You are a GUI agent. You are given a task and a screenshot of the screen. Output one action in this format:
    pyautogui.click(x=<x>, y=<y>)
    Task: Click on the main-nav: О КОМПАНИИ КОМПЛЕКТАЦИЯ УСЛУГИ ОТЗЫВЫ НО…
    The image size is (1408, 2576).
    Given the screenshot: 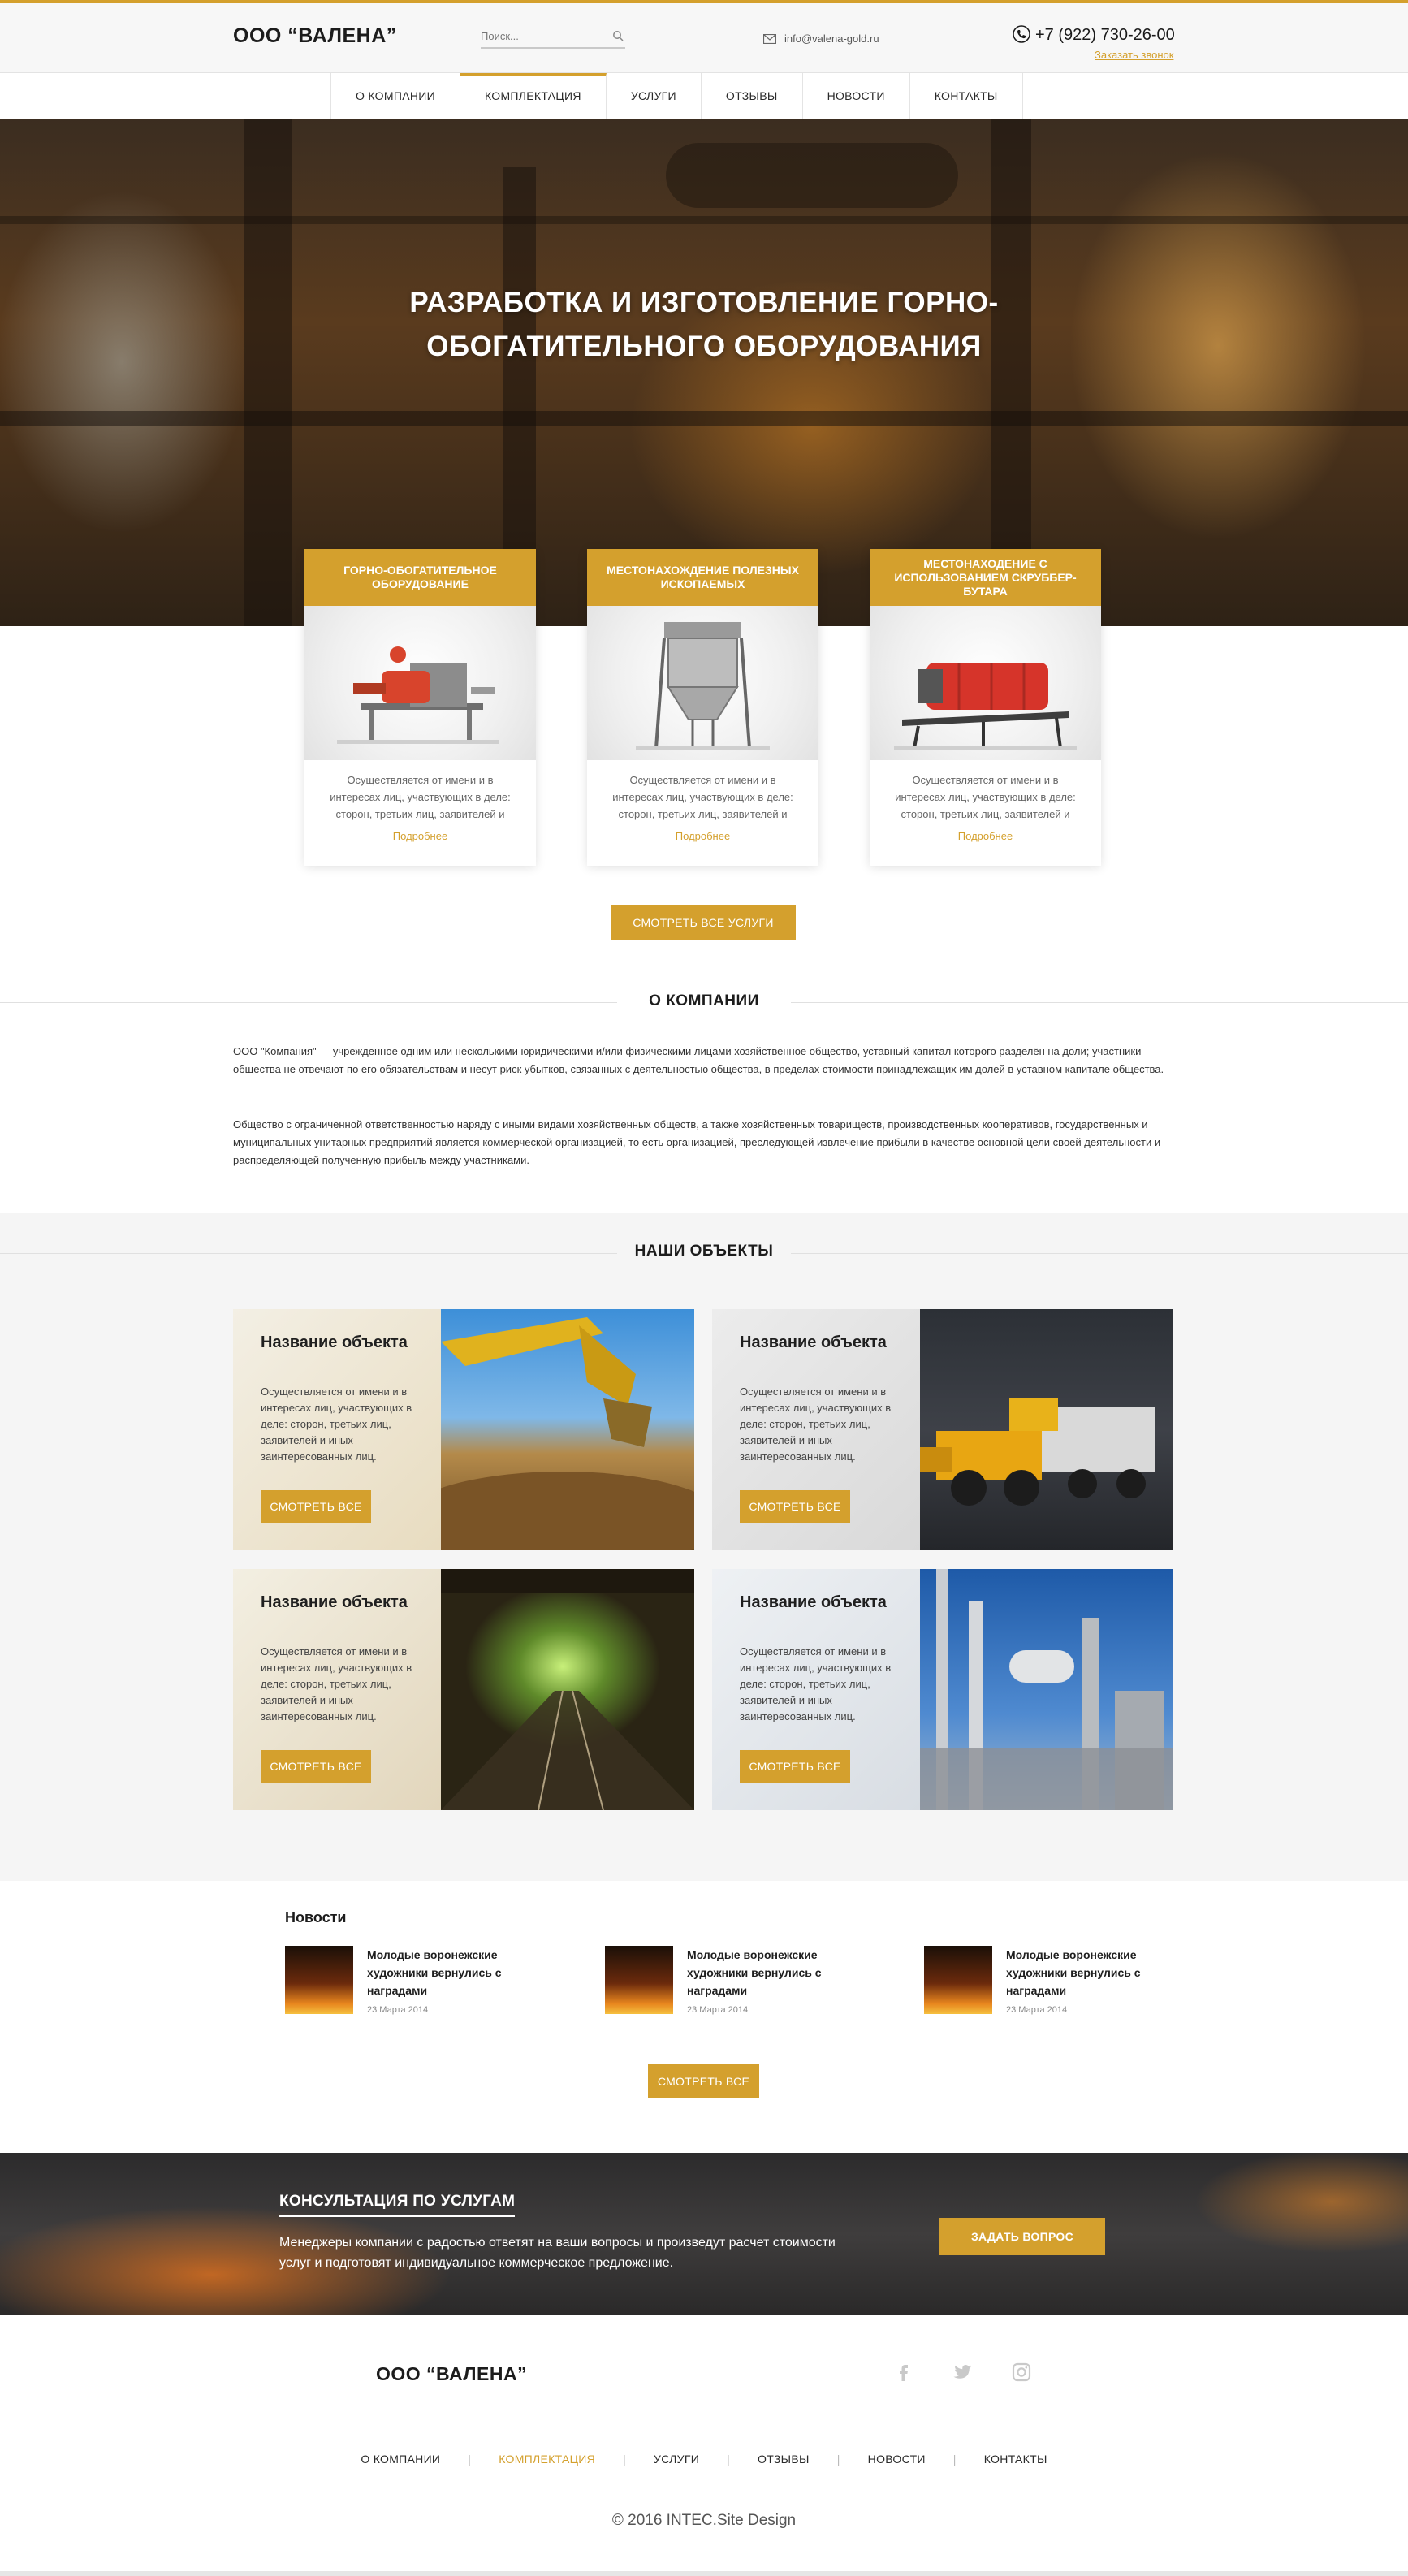 What is the action you would take?
    pyautogui.click(x=704, y=96)
    